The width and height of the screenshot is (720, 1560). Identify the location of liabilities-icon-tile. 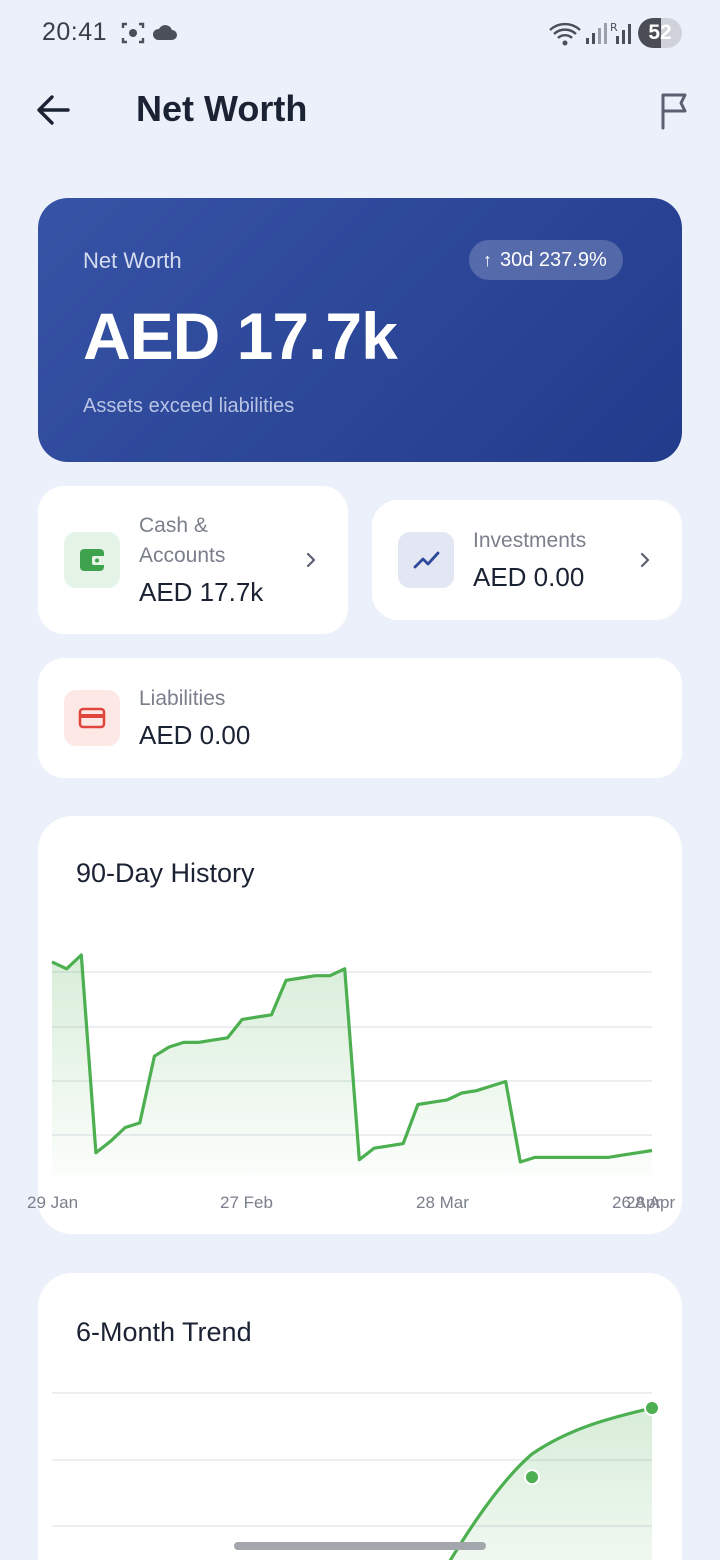
(92, 718).